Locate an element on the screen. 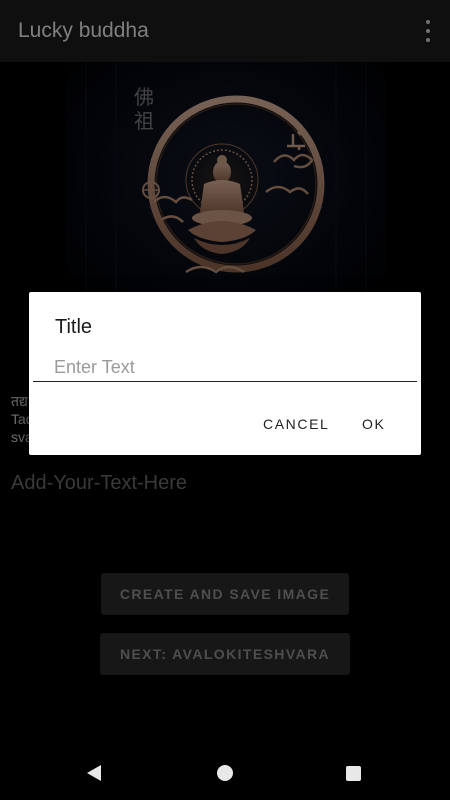 This screenshot has height=800, width=450. back-icon is located at coordinates (94, 773).